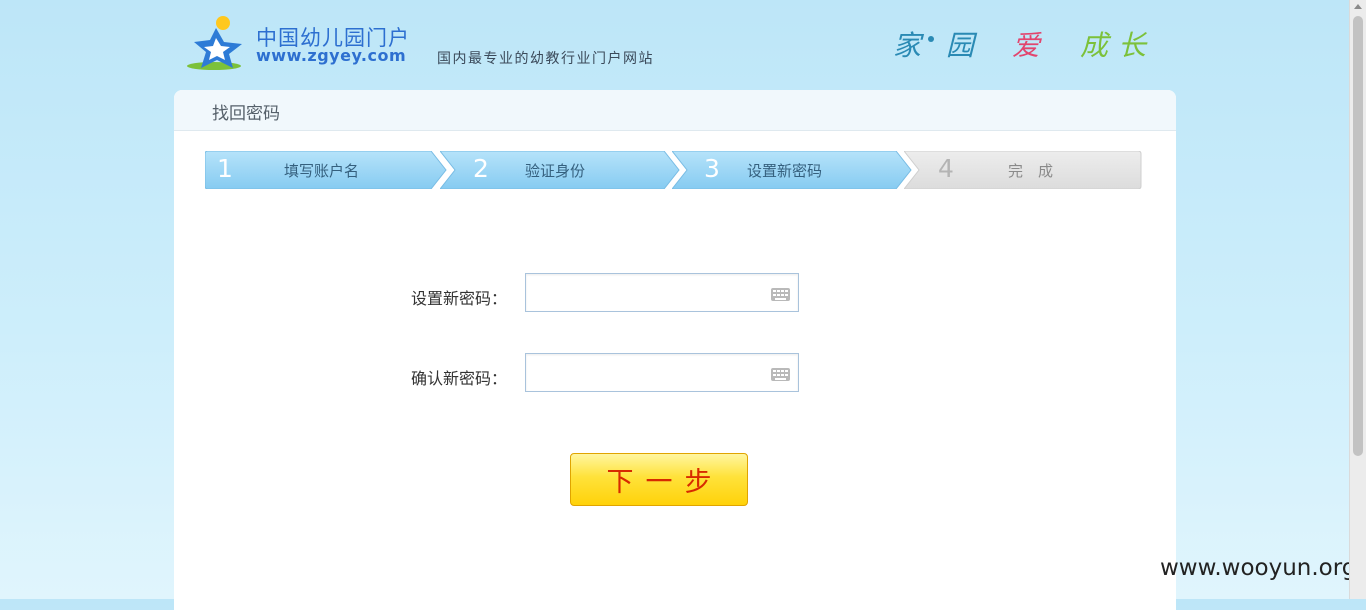  What do you see at coordinates (459, 378) in the screenshot?
I see `confirm-password-label: 确认新密码：` at bounding box center [459, 378].